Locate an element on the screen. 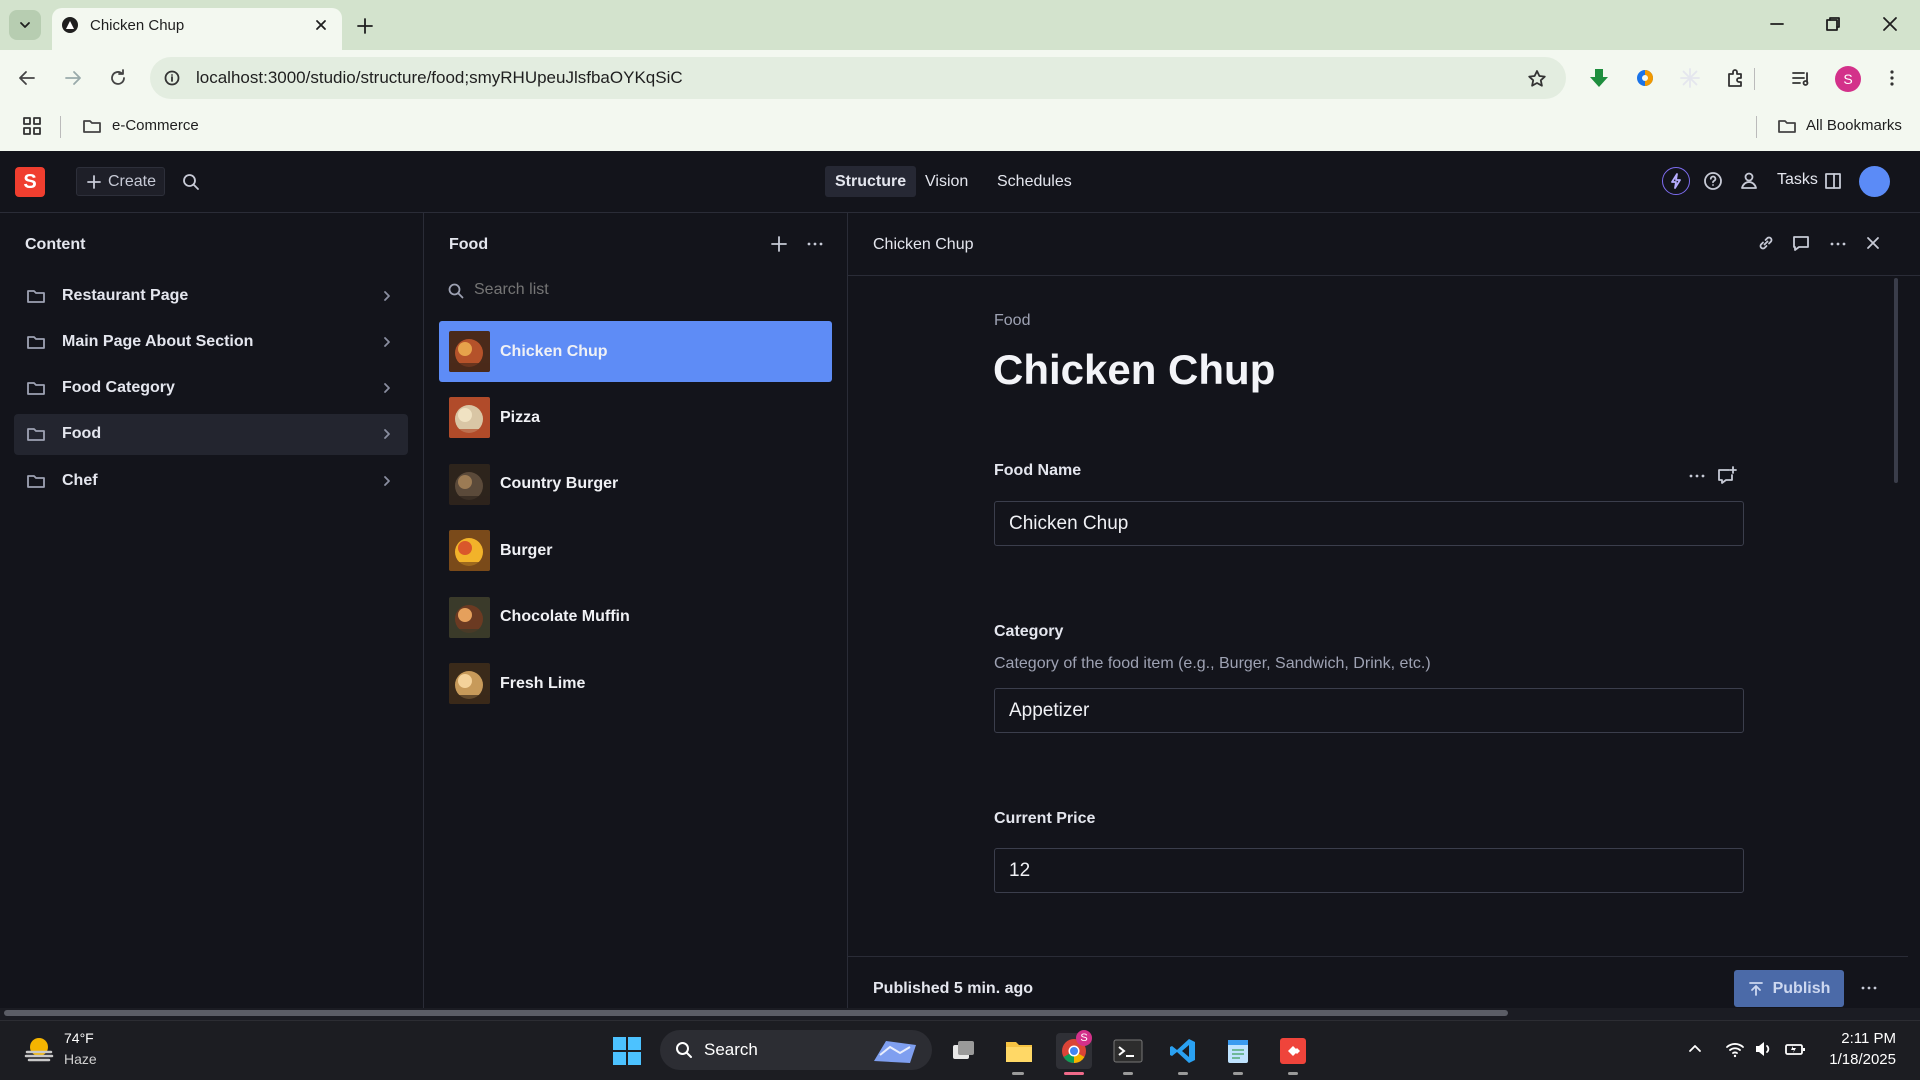 The image size is (1920, 1080). create-button: Create is located at coordinates (120, 181).